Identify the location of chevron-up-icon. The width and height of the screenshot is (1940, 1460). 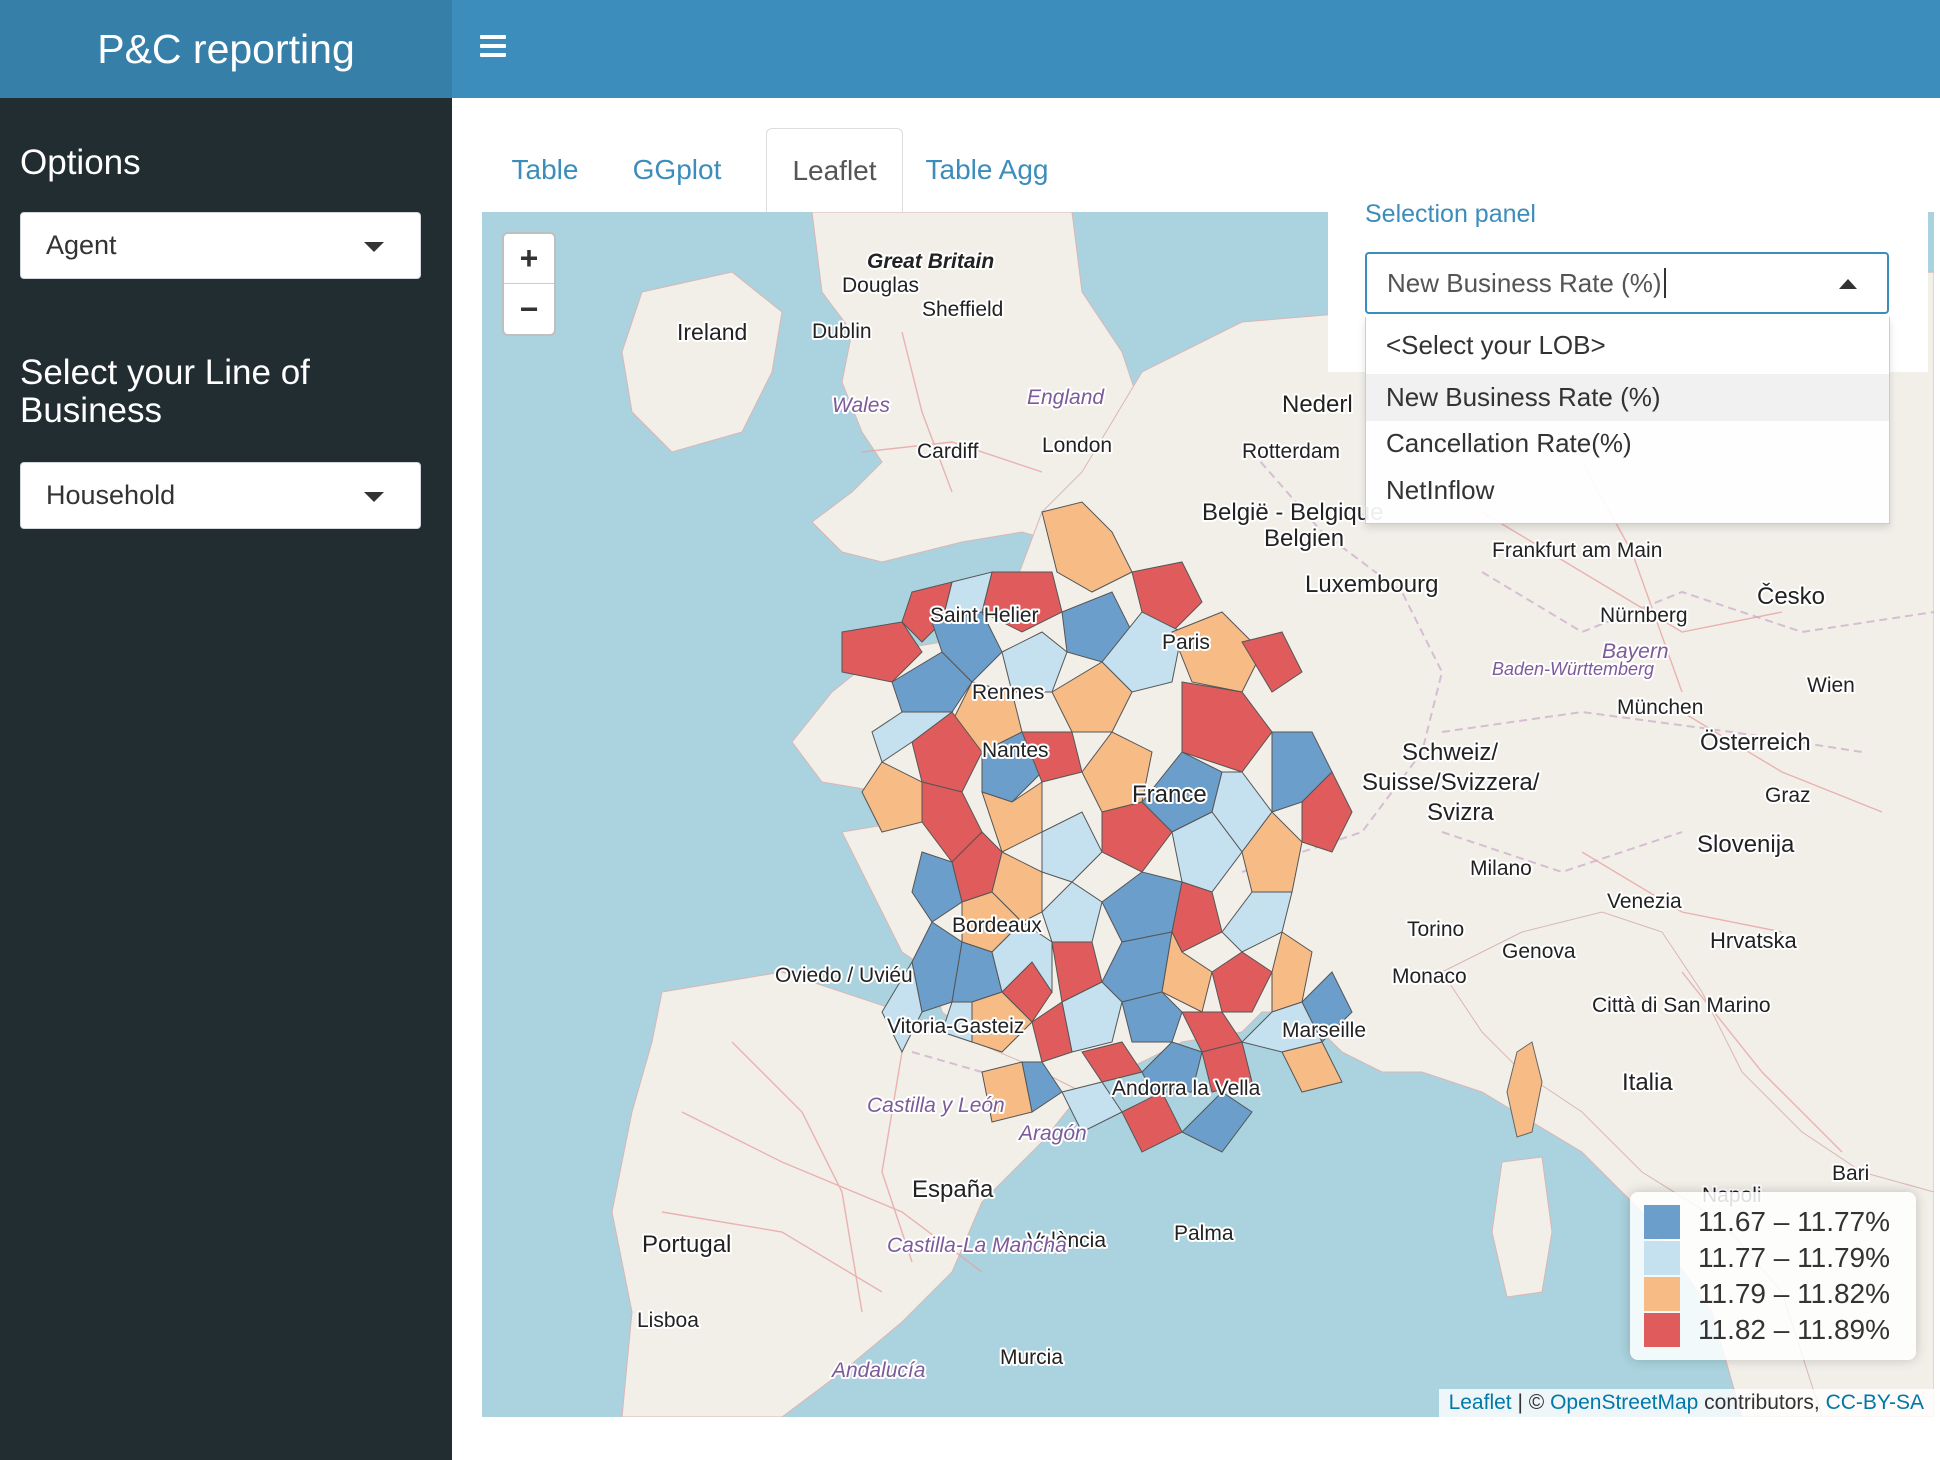
(1848, 284).